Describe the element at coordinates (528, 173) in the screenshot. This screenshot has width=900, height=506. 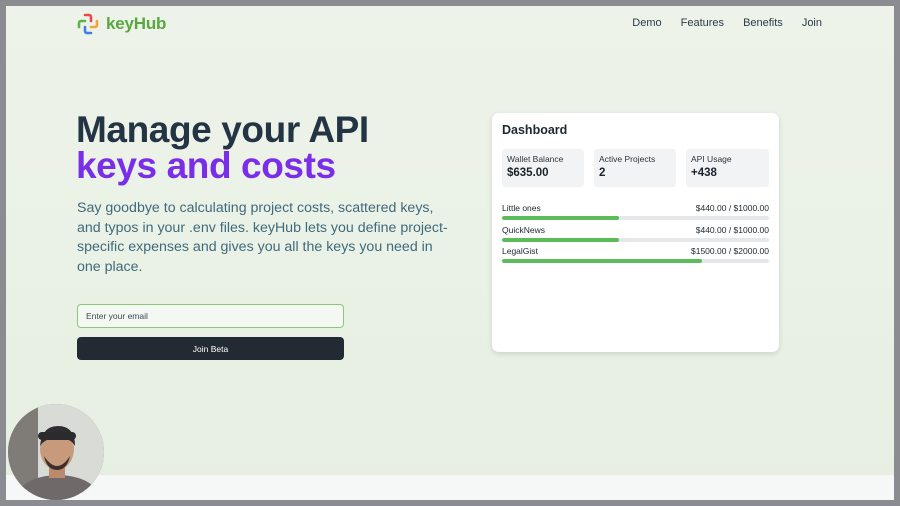
I see `stat-value: $635.00` at that location.